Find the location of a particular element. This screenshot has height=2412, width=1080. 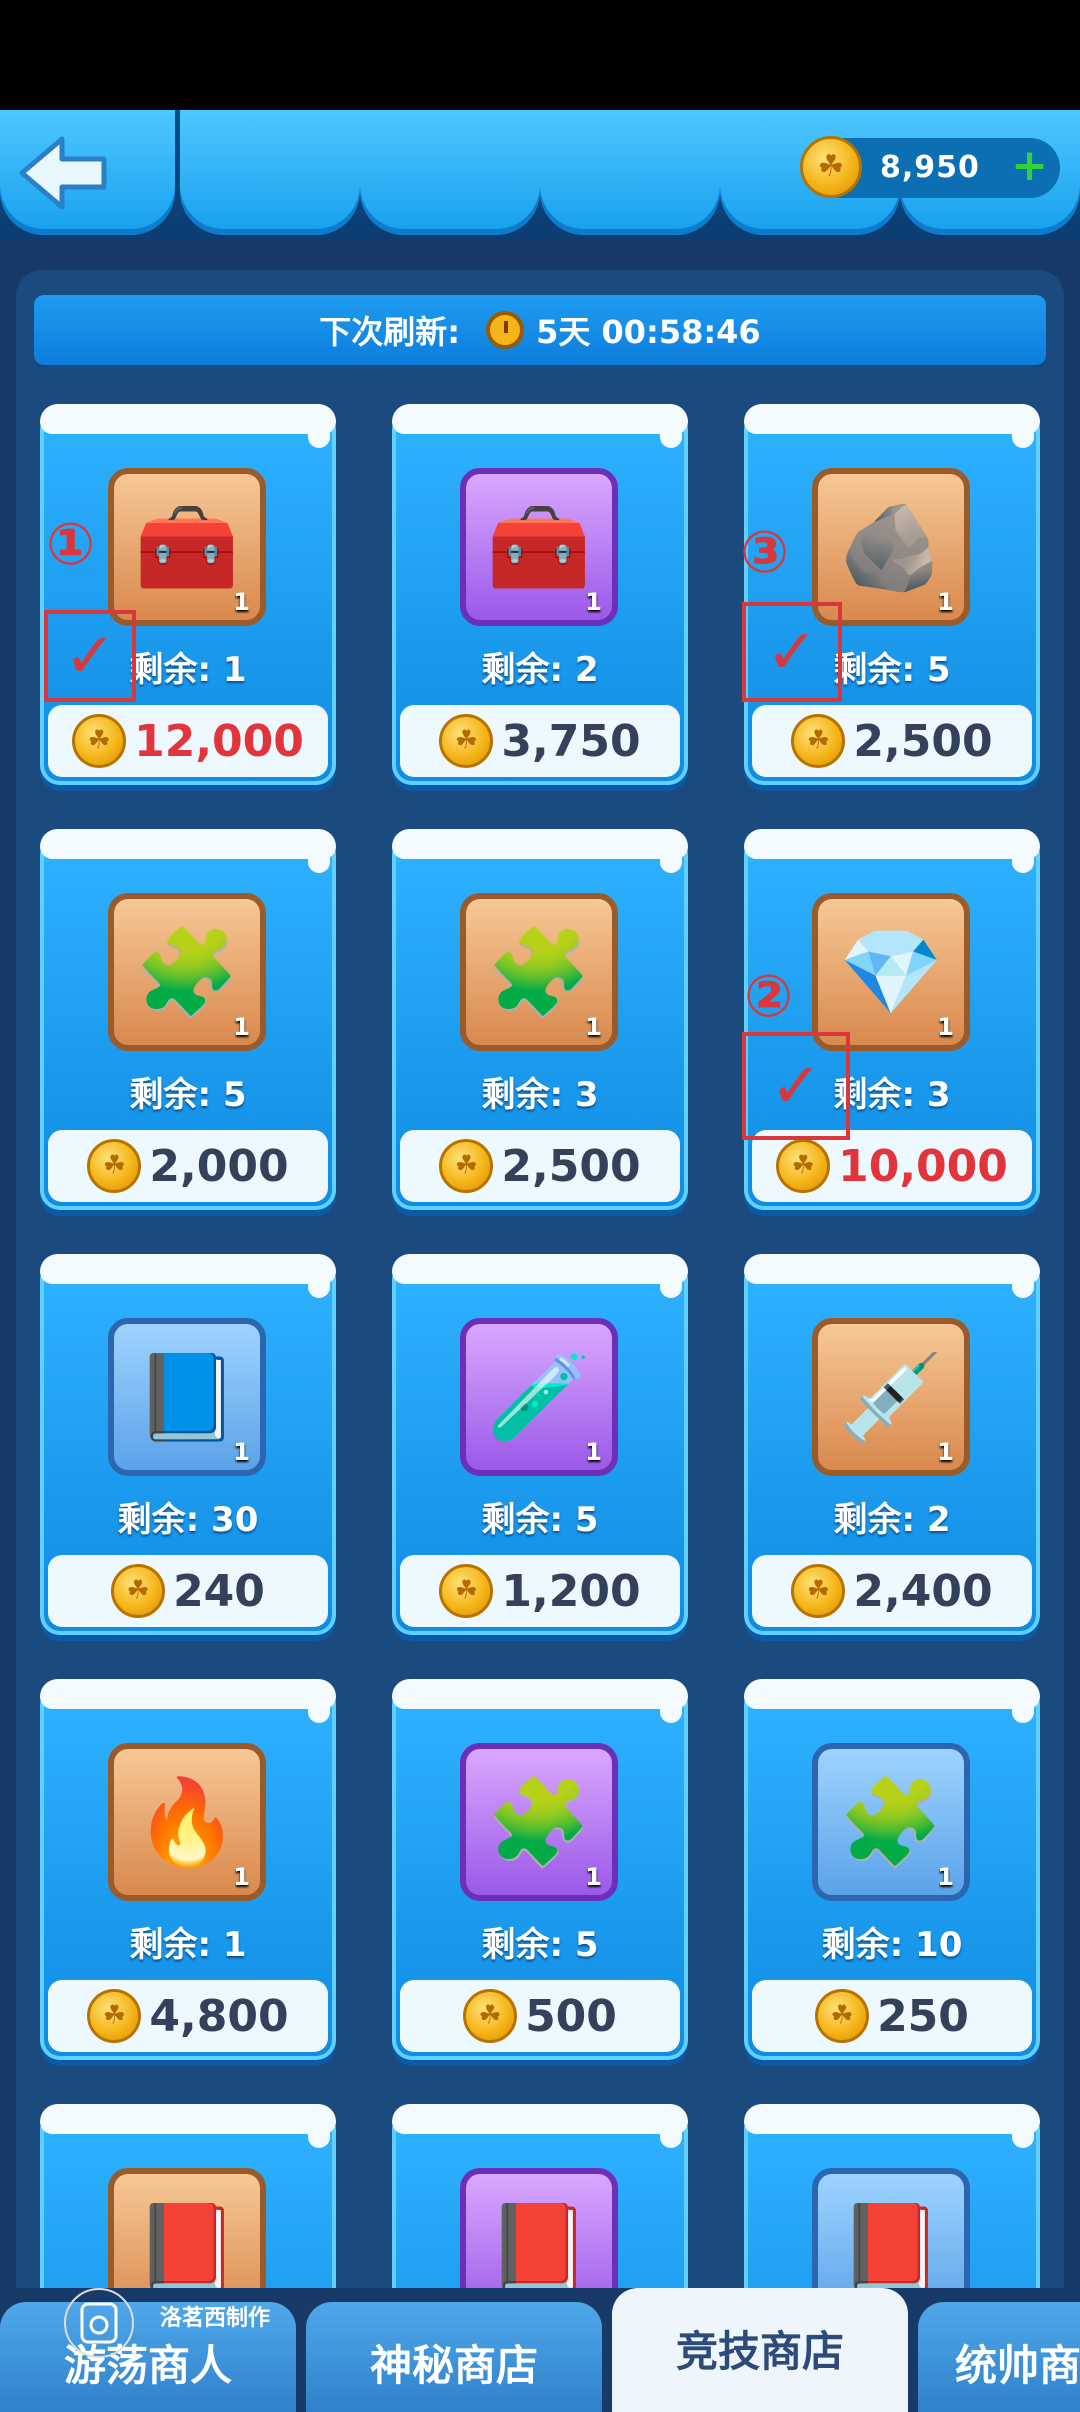

item-tile: 📘 1 is located at coordinates (187, 1397).